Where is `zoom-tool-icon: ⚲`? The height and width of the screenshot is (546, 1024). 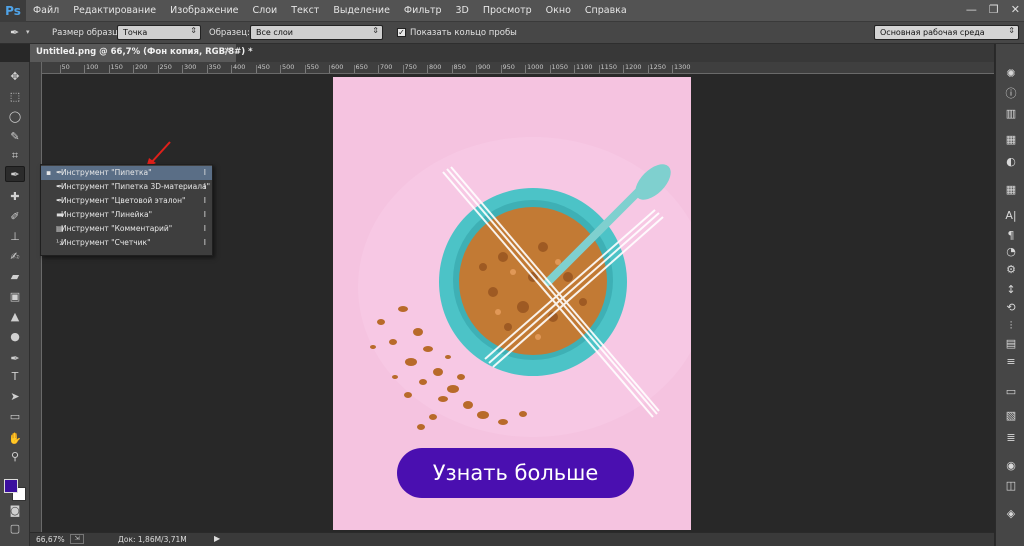 zoom-tool-icon: ⚲ is located at coordinates (15, 456).